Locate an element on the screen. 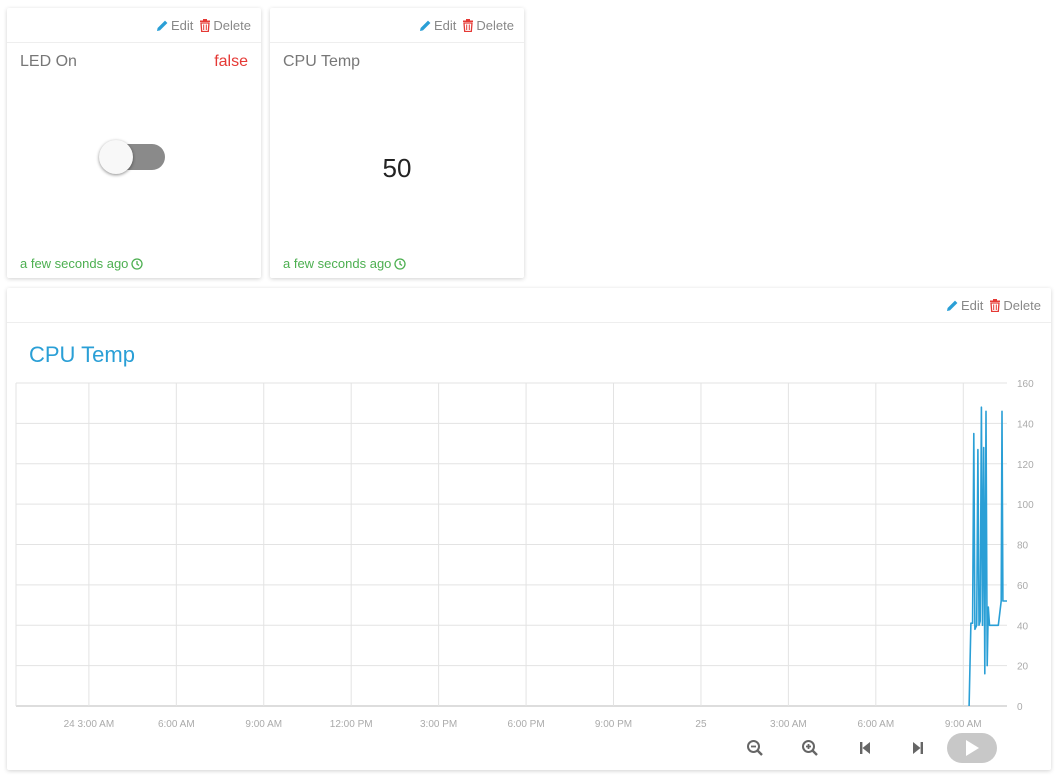  widget-title: CPU Temp is located at coordinates (322, 61).